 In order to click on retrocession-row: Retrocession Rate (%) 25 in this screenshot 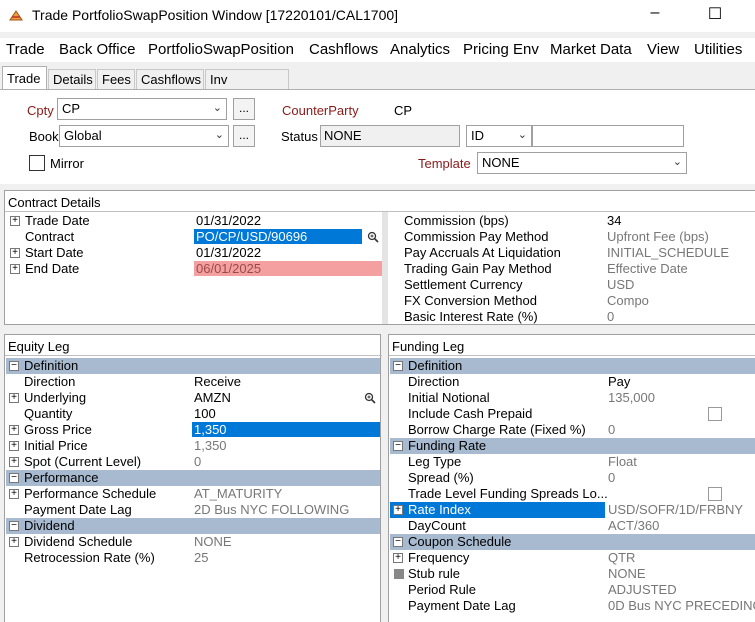, I will do `click(193, 558)`.